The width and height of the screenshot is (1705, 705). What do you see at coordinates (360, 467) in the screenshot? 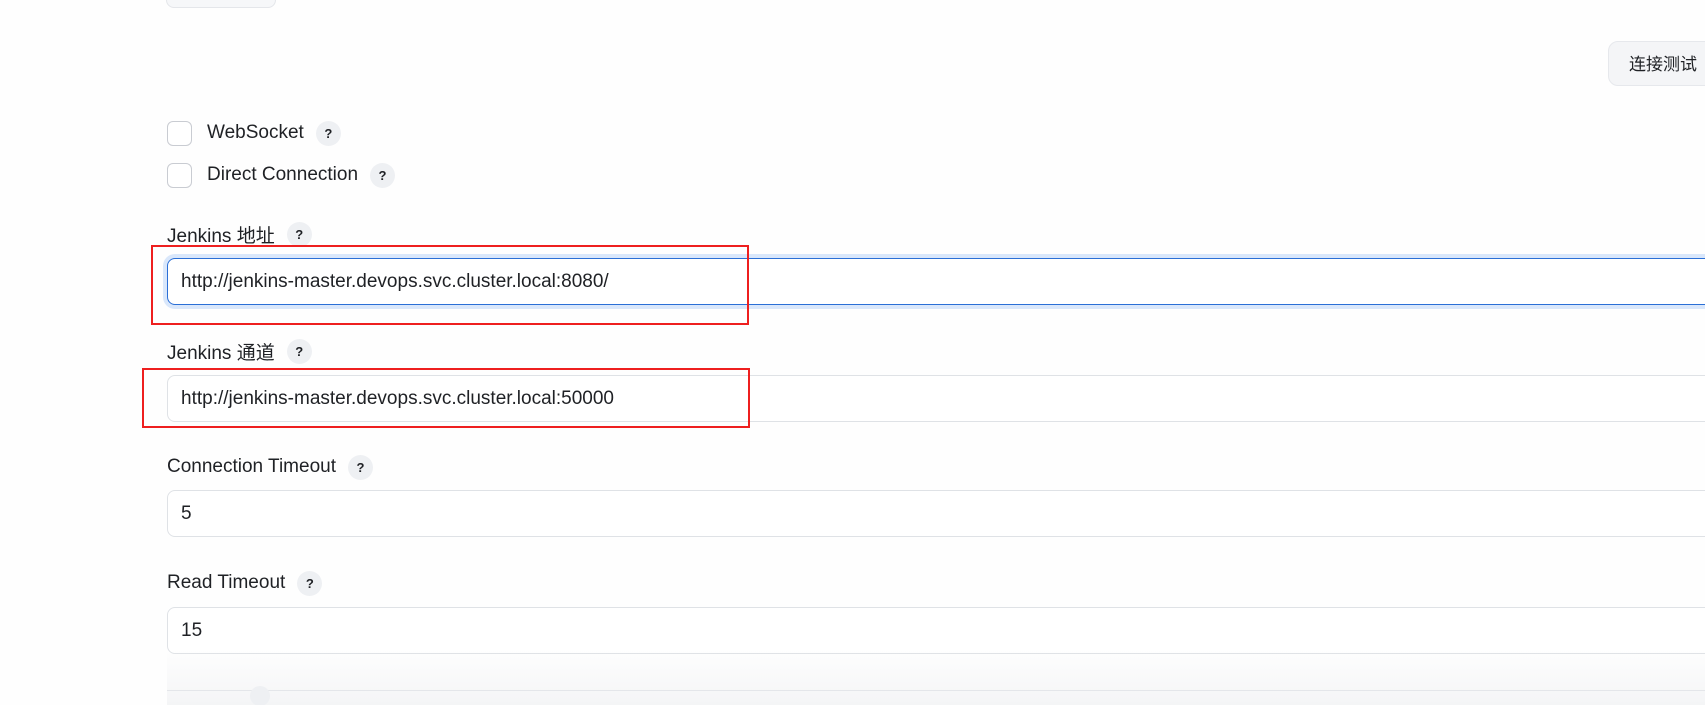
I see `connection-timeout-help-icon: ?` at bounding box center [360, 467].